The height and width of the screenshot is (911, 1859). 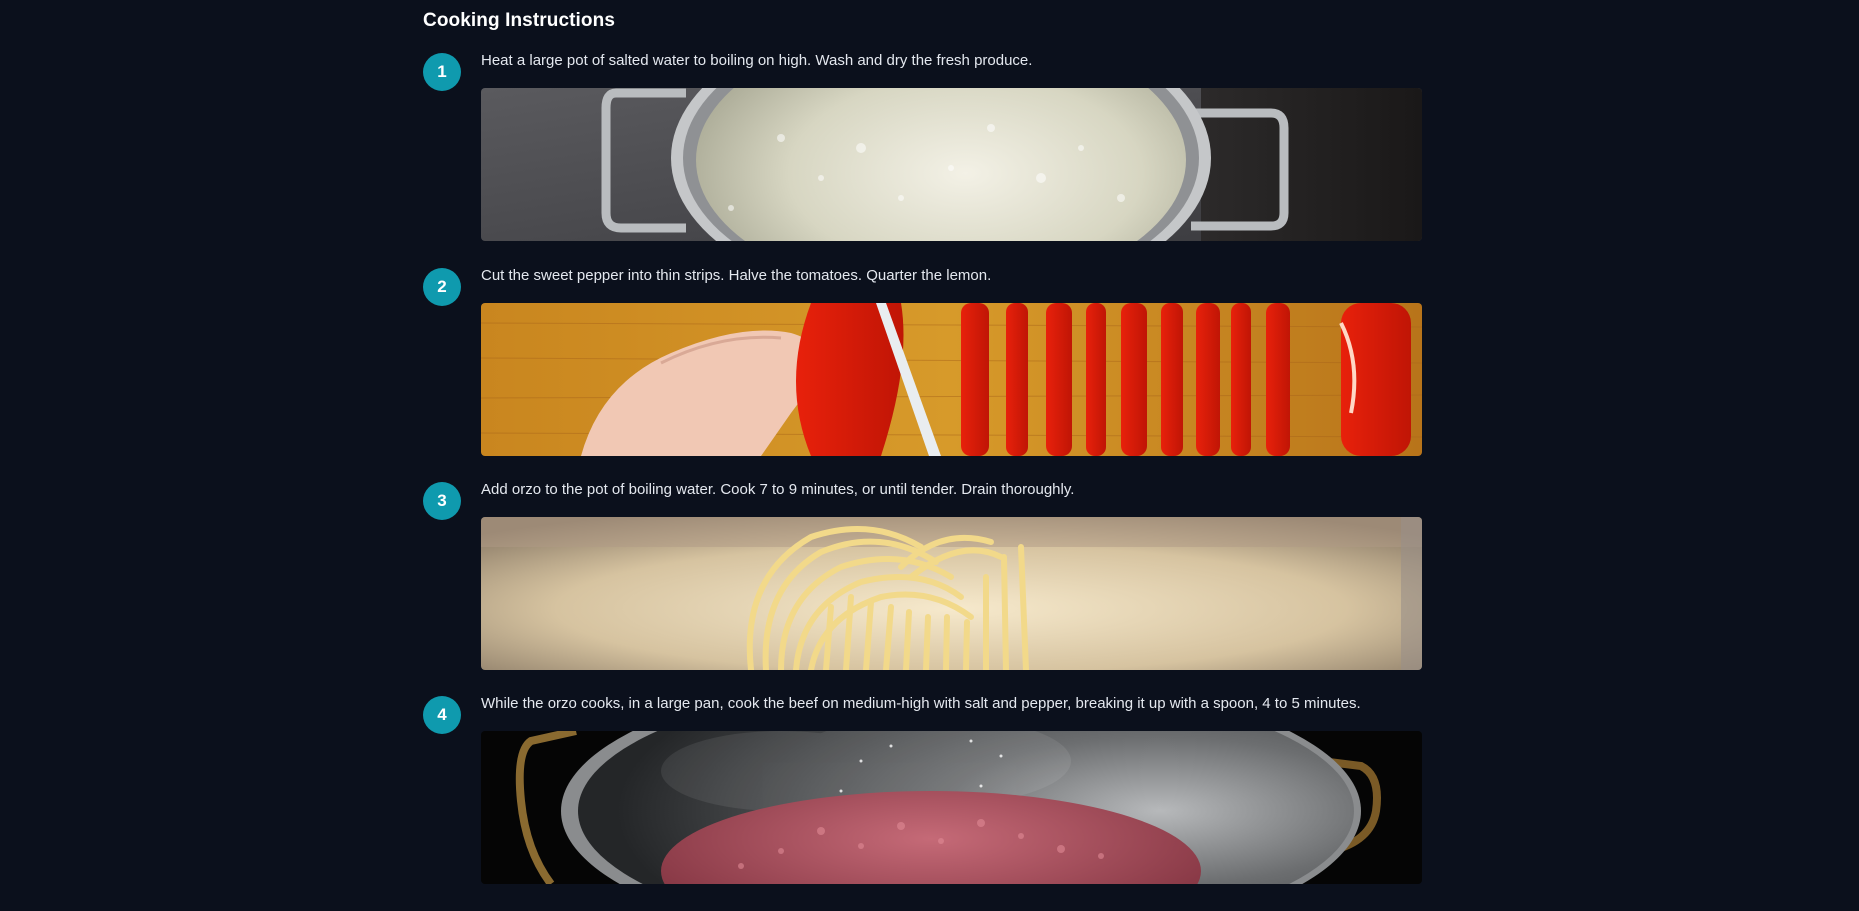 What do you see at coordinates (951, 593) in the screenshot?
I see `step-image-pasta` at bounding box center [951, 593].